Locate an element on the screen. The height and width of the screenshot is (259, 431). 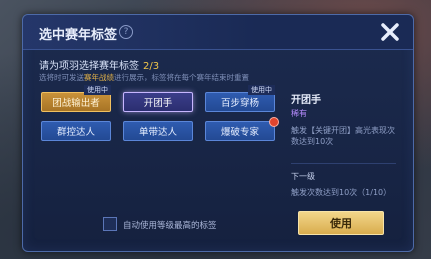
instruction-text: 请为项羽选择赛年标签 2/3 is located at coordinates (99, 64).